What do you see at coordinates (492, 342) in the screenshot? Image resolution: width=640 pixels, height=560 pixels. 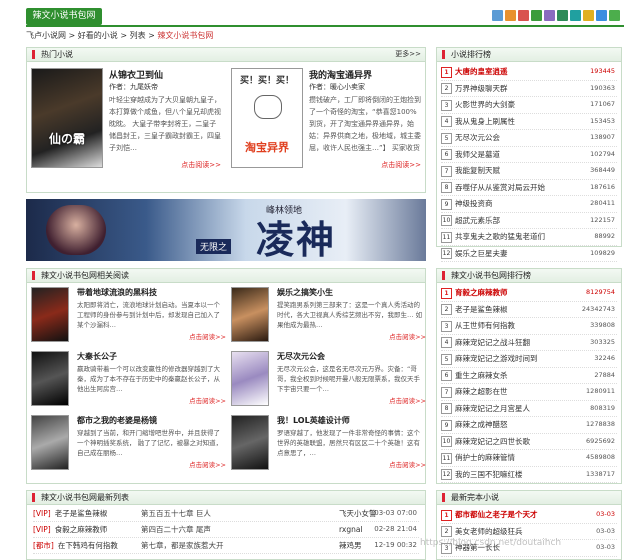 I see `rank-book-link: 麻辣宠妃记之战斗狂翻` at bounding box center [492, 342].